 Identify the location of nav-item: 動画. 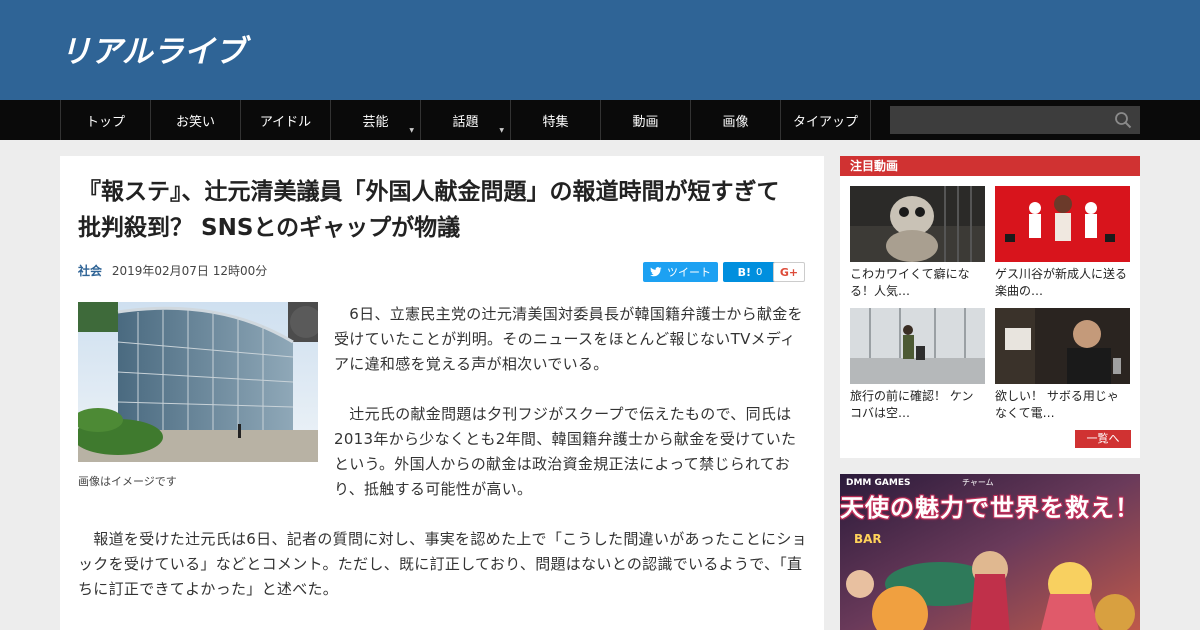
(646, 120).